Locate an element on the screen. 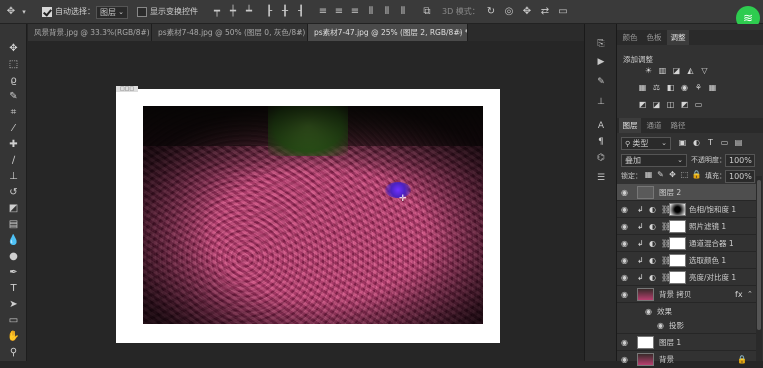 This screenshot has width=763, height=368. 3d-drag-icon: ✥ is located at coordinates (527, 12).